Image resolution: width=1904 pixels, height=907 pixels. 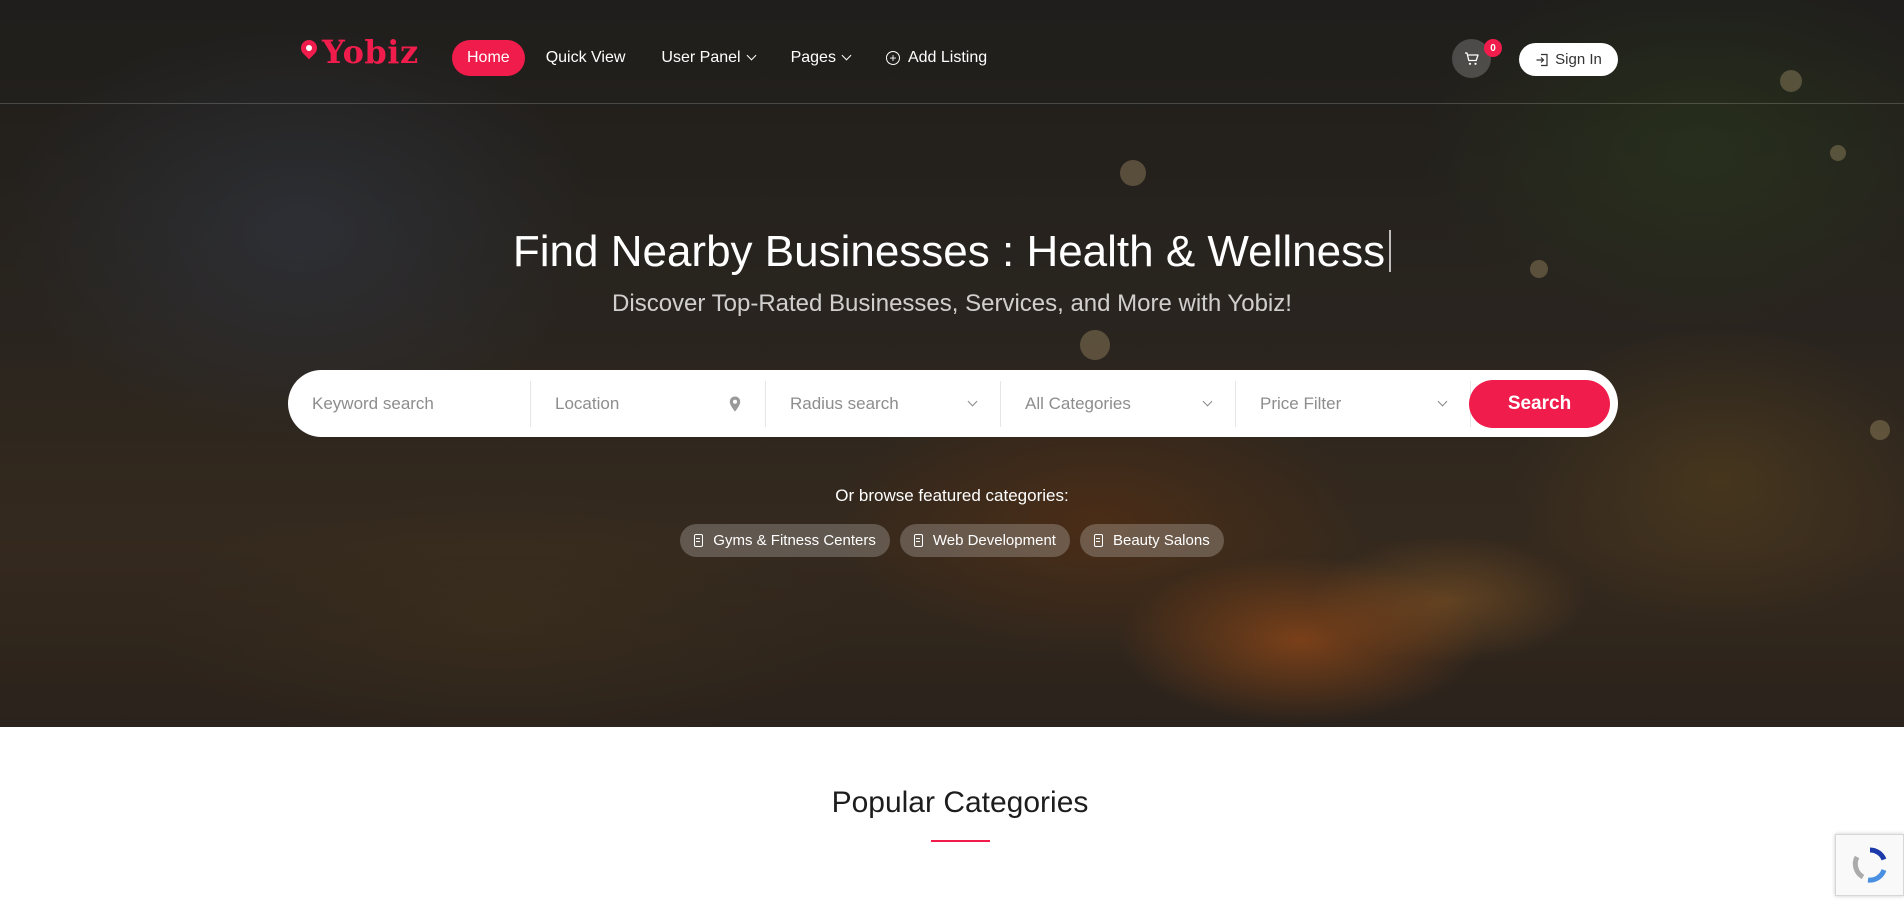 I want to click on search-button: Search, so click(x=1539, y=404).